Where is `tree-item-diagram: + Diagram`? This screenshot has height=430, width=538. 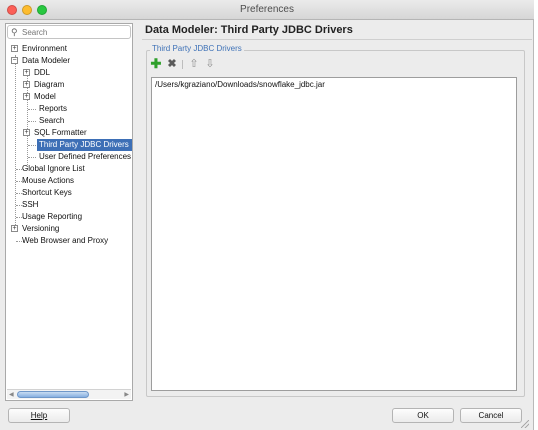
tree-item-diagram: + Diagram is located at coordinates (69, 85).